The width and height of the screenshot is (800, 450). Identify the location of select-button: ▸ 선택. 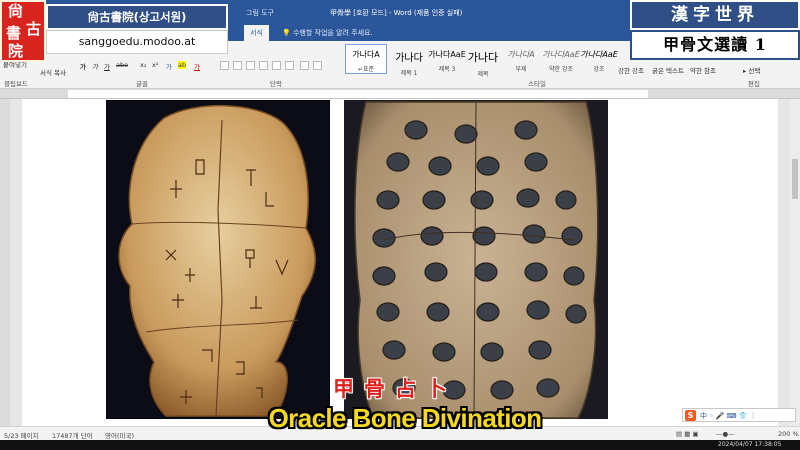
(751, 70).